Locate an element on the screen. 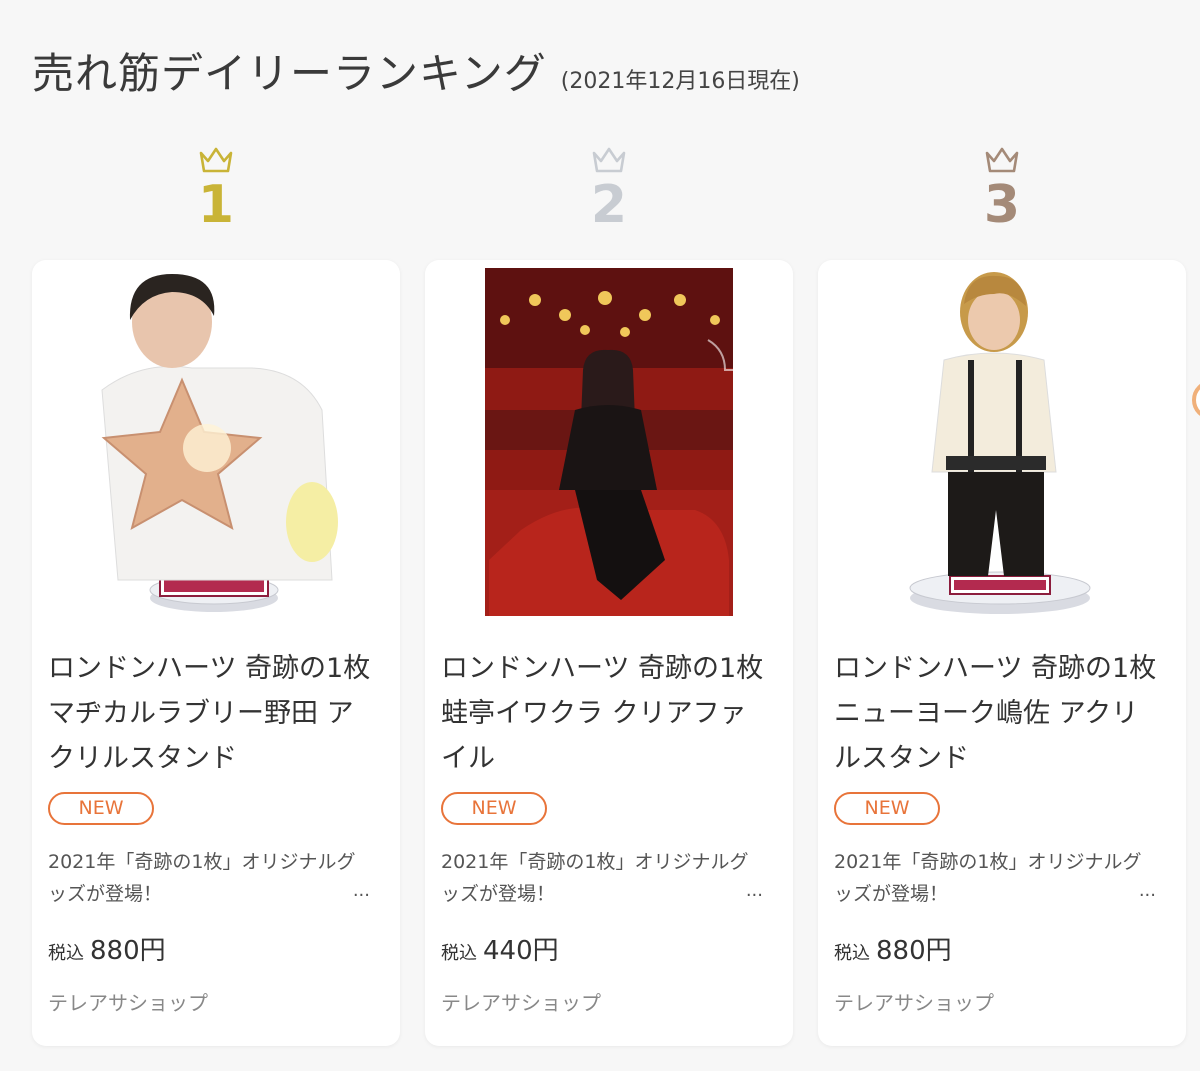 The width and height of the screenshot is (1200, 1071). product-image-clear-file is located at coordinates (609, 440).